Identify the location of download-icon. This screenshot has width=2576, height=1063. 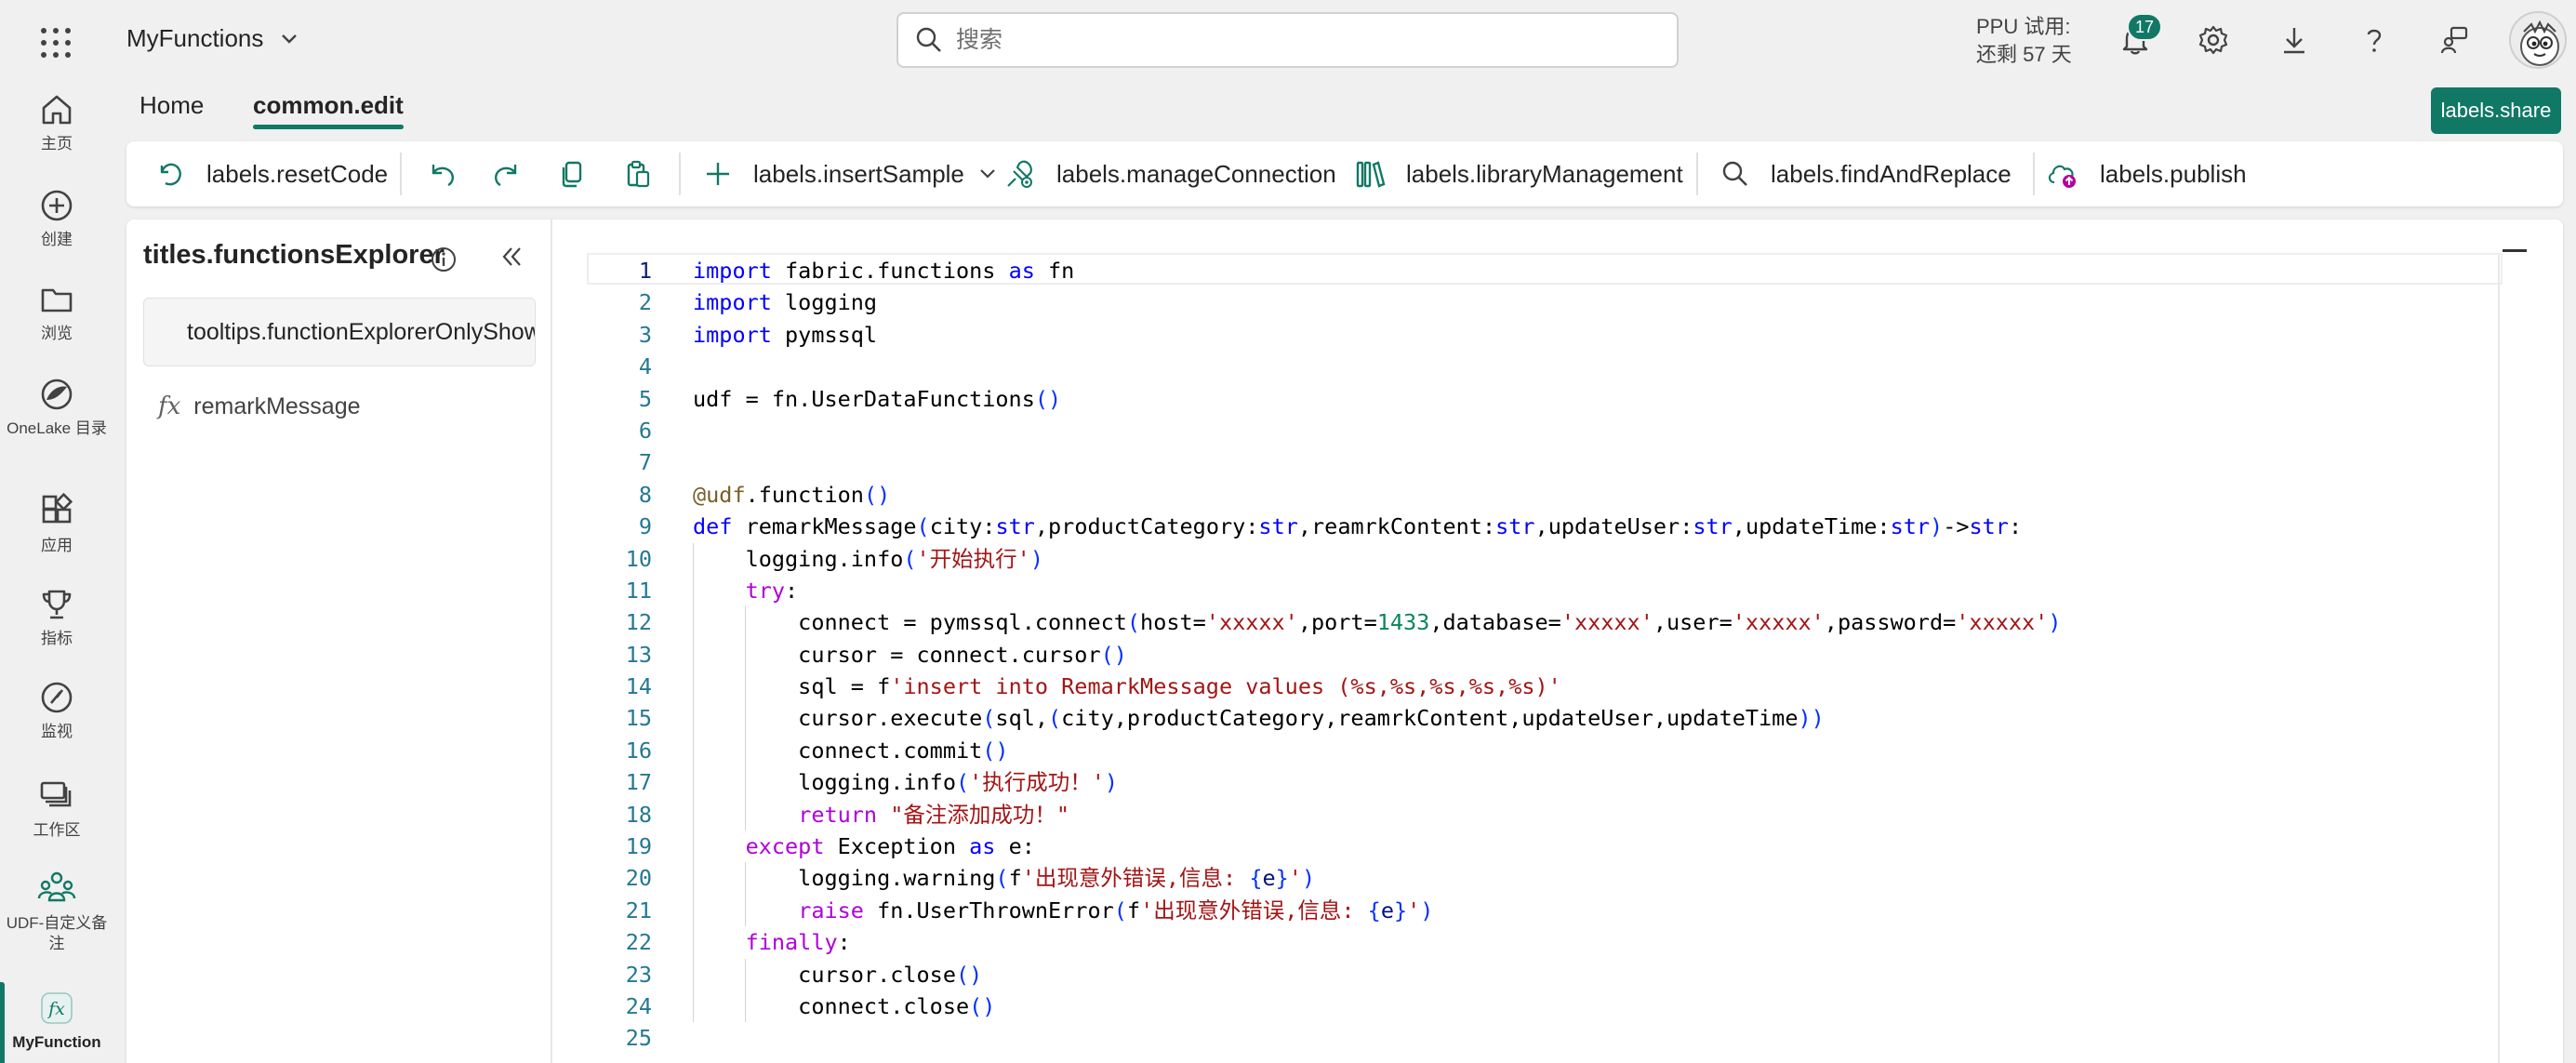
(2294, 41).